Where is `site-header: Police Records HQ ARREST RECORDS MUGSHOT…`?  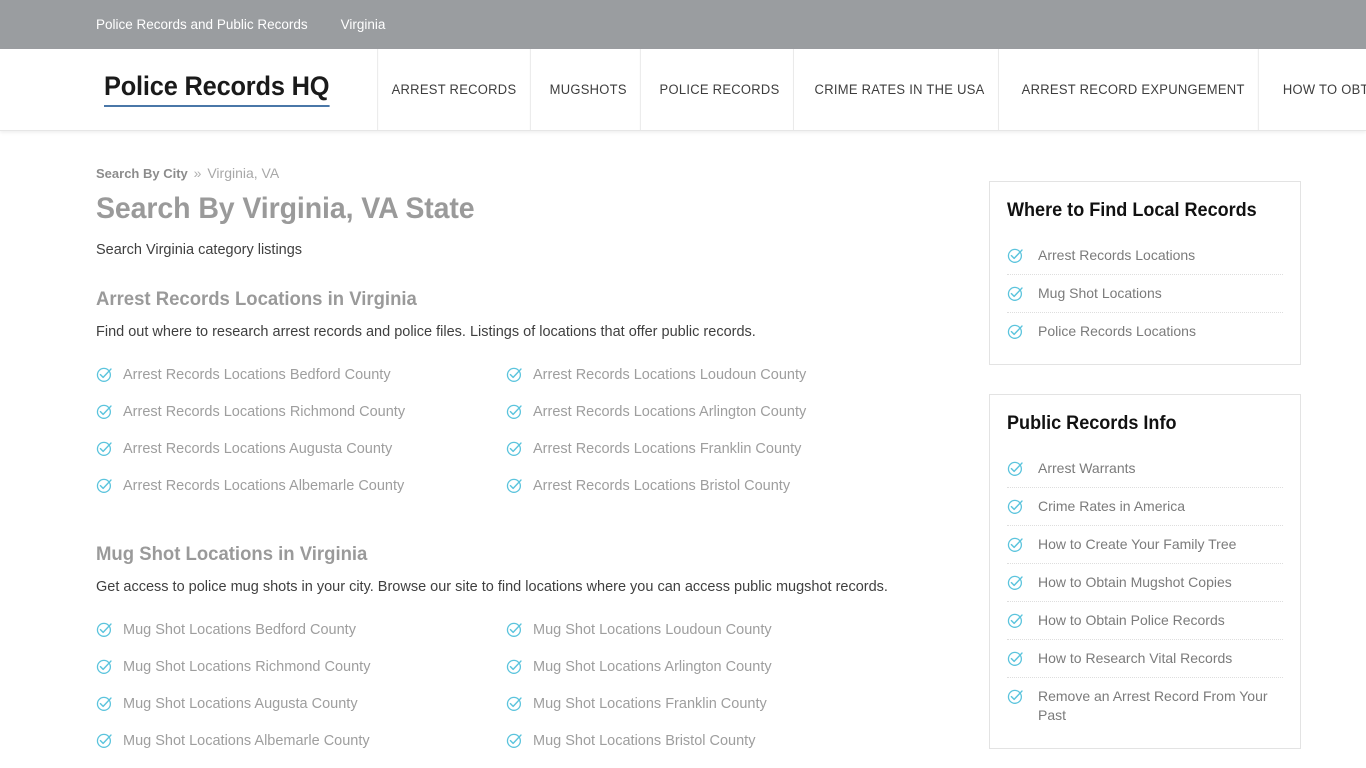
site-header: Police Records HQ ARREST RECORDS MUGSHOT… is located at coordinates (683, 90).